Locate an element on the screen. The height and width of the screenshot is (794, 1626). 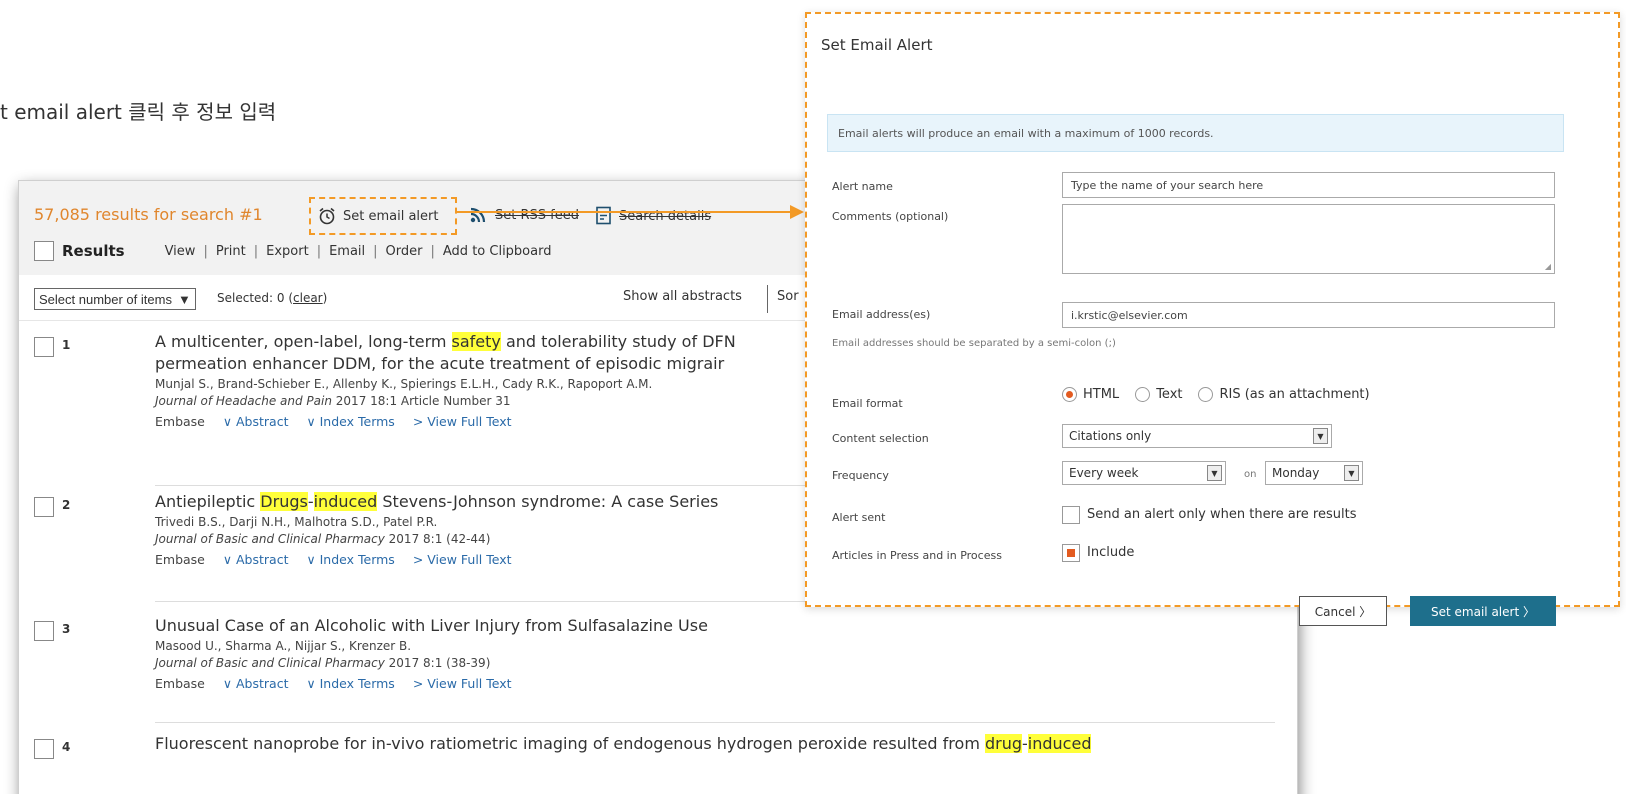
menu-add-to-clipboard: Add to Clipboard is located at coordinates (497, 251).